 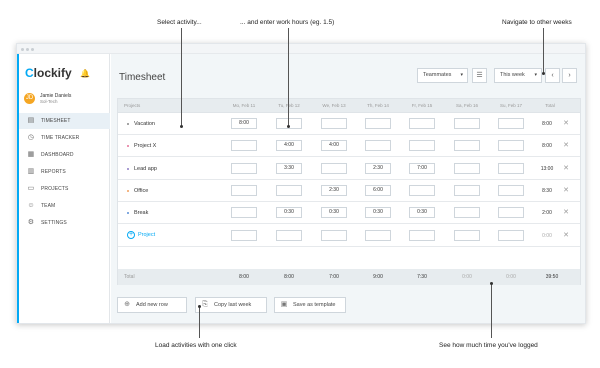 What do you see at coordinates (48, 73) in the screenshot?
I see `clockify-logo: Clockify` at bounding box center [48, 73].